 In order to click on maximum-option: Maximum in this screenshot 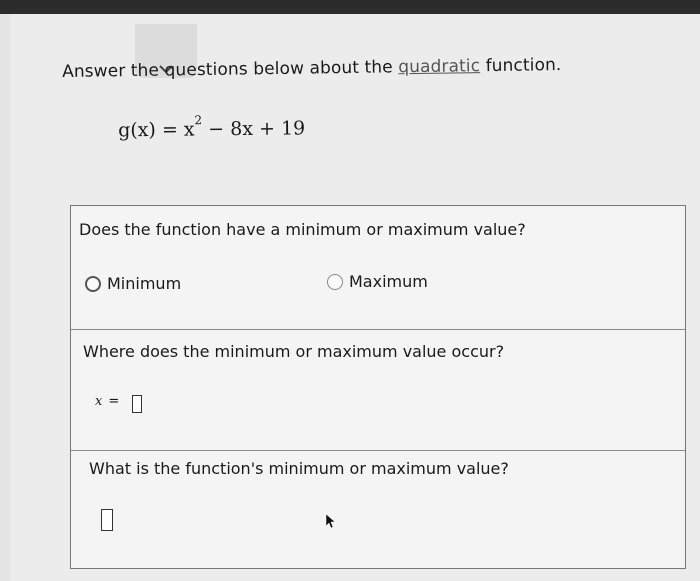, I will do `click(377, 281)`.